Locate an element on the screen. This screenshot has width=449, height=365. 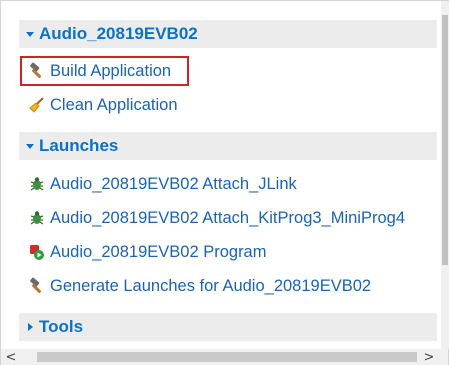
vertical-scrollbar-thumb is located at coordinates (445, 140).